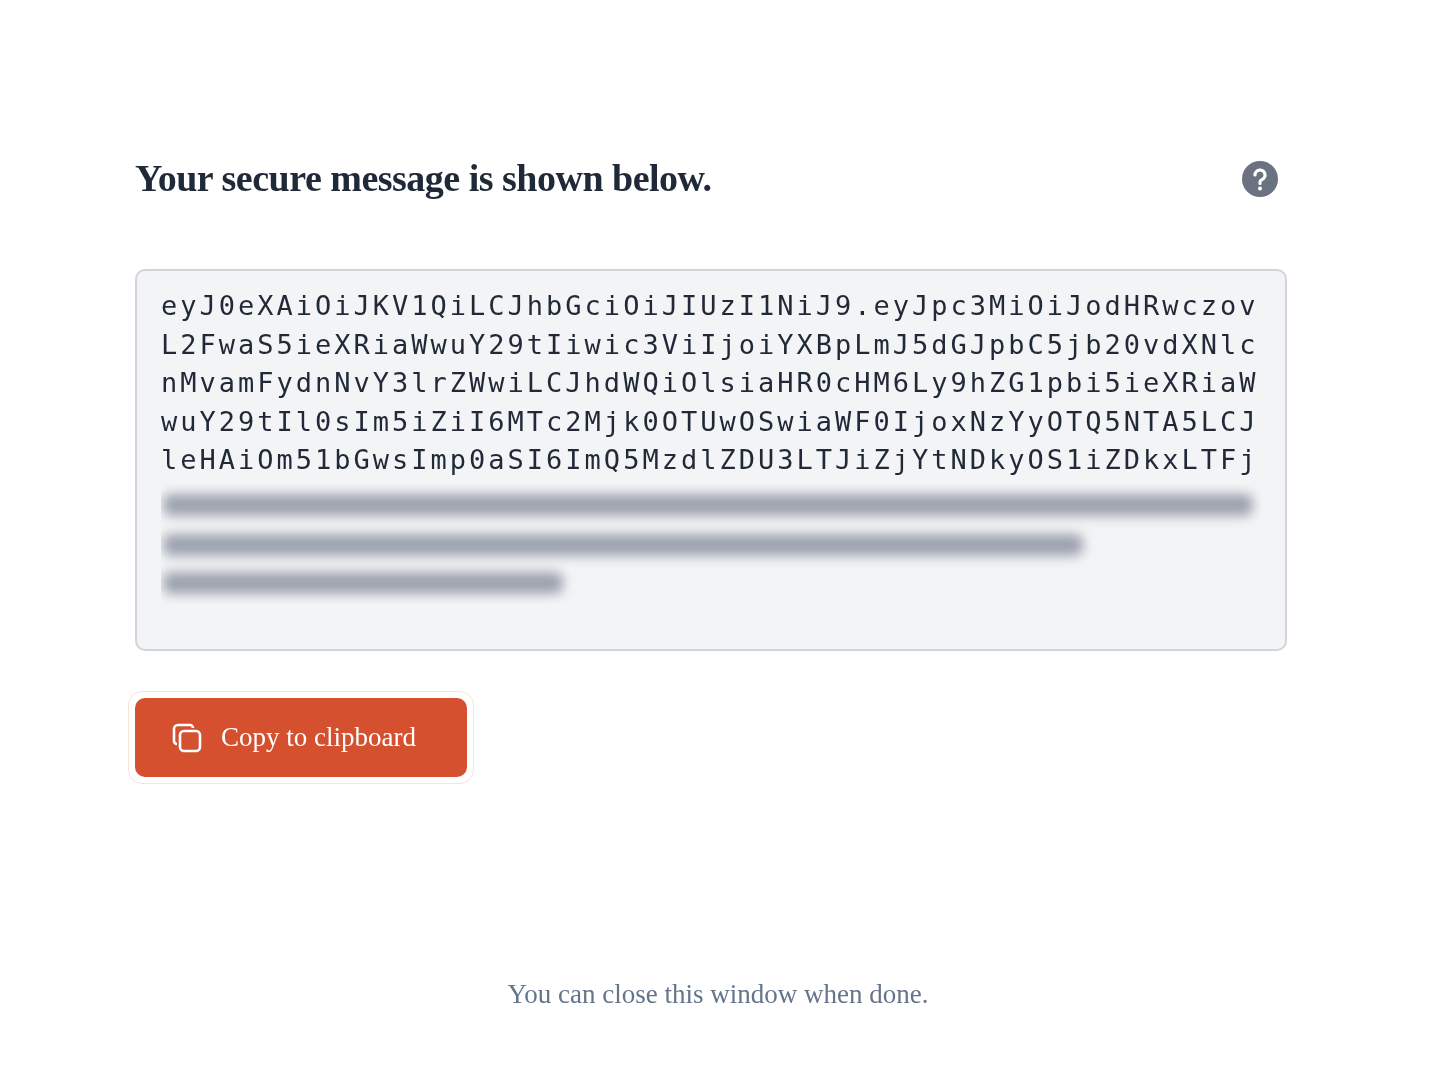 This screenshot has height=1078, width=1436. What do you see at coordinates (301, 737) in the screenshot?
I see `copy-to-clipboard-button: Copy to clipboard` at bounding box center [301, 737].